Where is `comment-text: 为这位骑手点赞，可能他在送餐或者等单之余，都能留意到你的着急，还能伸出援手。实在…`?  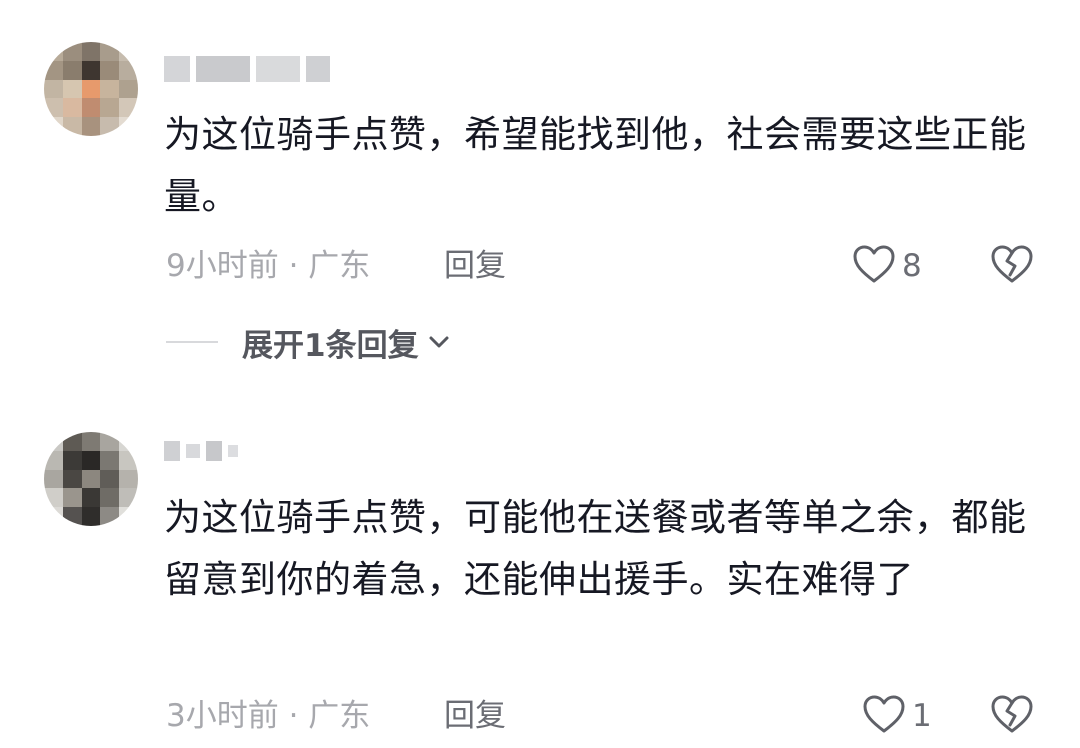 comment-text: 为这位骑手点赞，可能他在送餐或者等单之余，都能留意到你的着急，还能伸出援手。实在… is located at coordinates (595, 548).